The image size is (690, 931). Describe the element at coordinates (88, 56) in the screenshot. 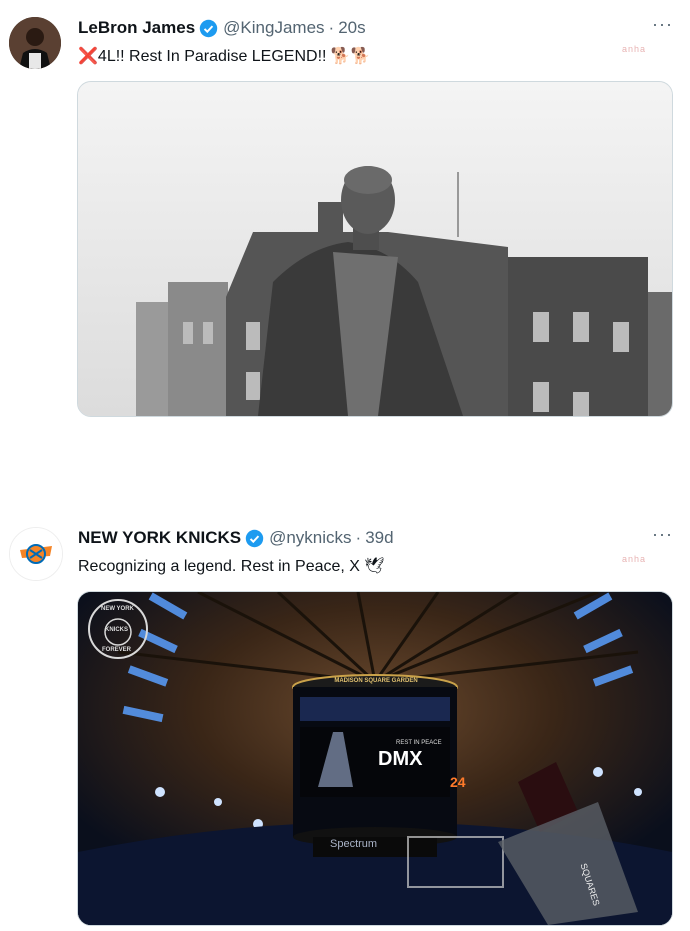

I see `cross-mark-icon: ❌` at that location.